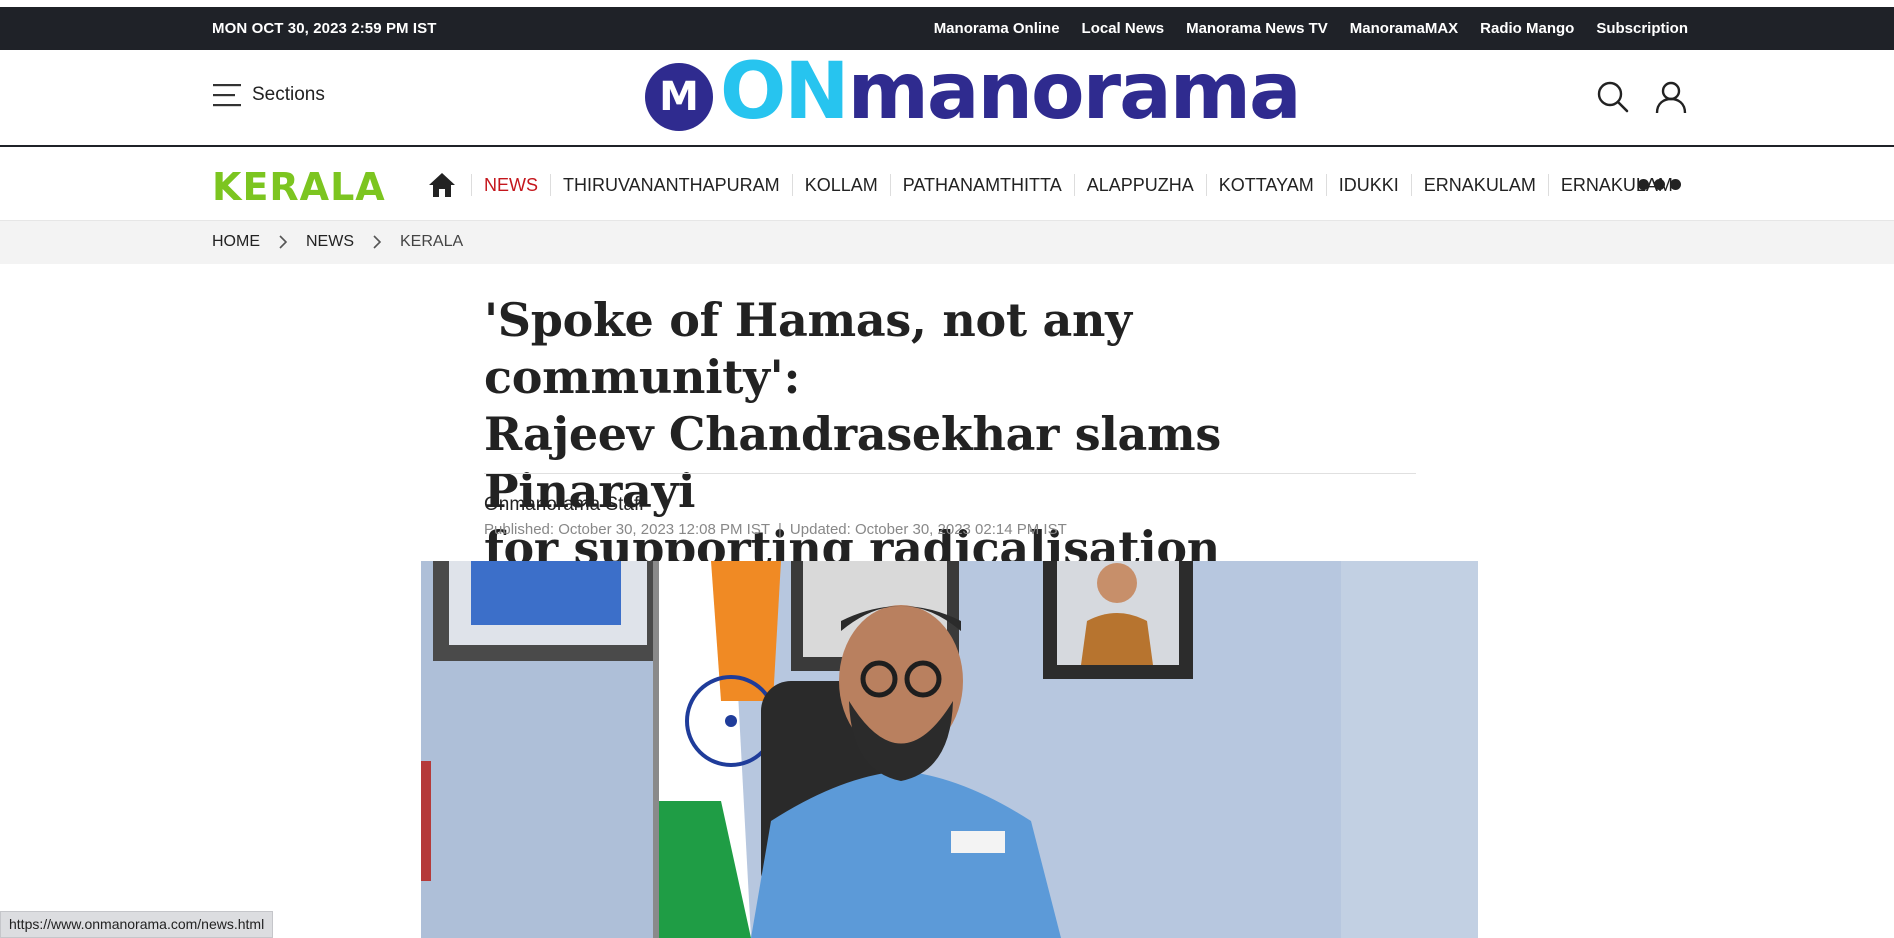 The image size is (1894, 938). What do you see at coordinates (671, 185) in the screenshot?
I see `nav-item-thiruvananthapuram: THIRUVANANTHAPURAM` at bounding box center [671, 185].